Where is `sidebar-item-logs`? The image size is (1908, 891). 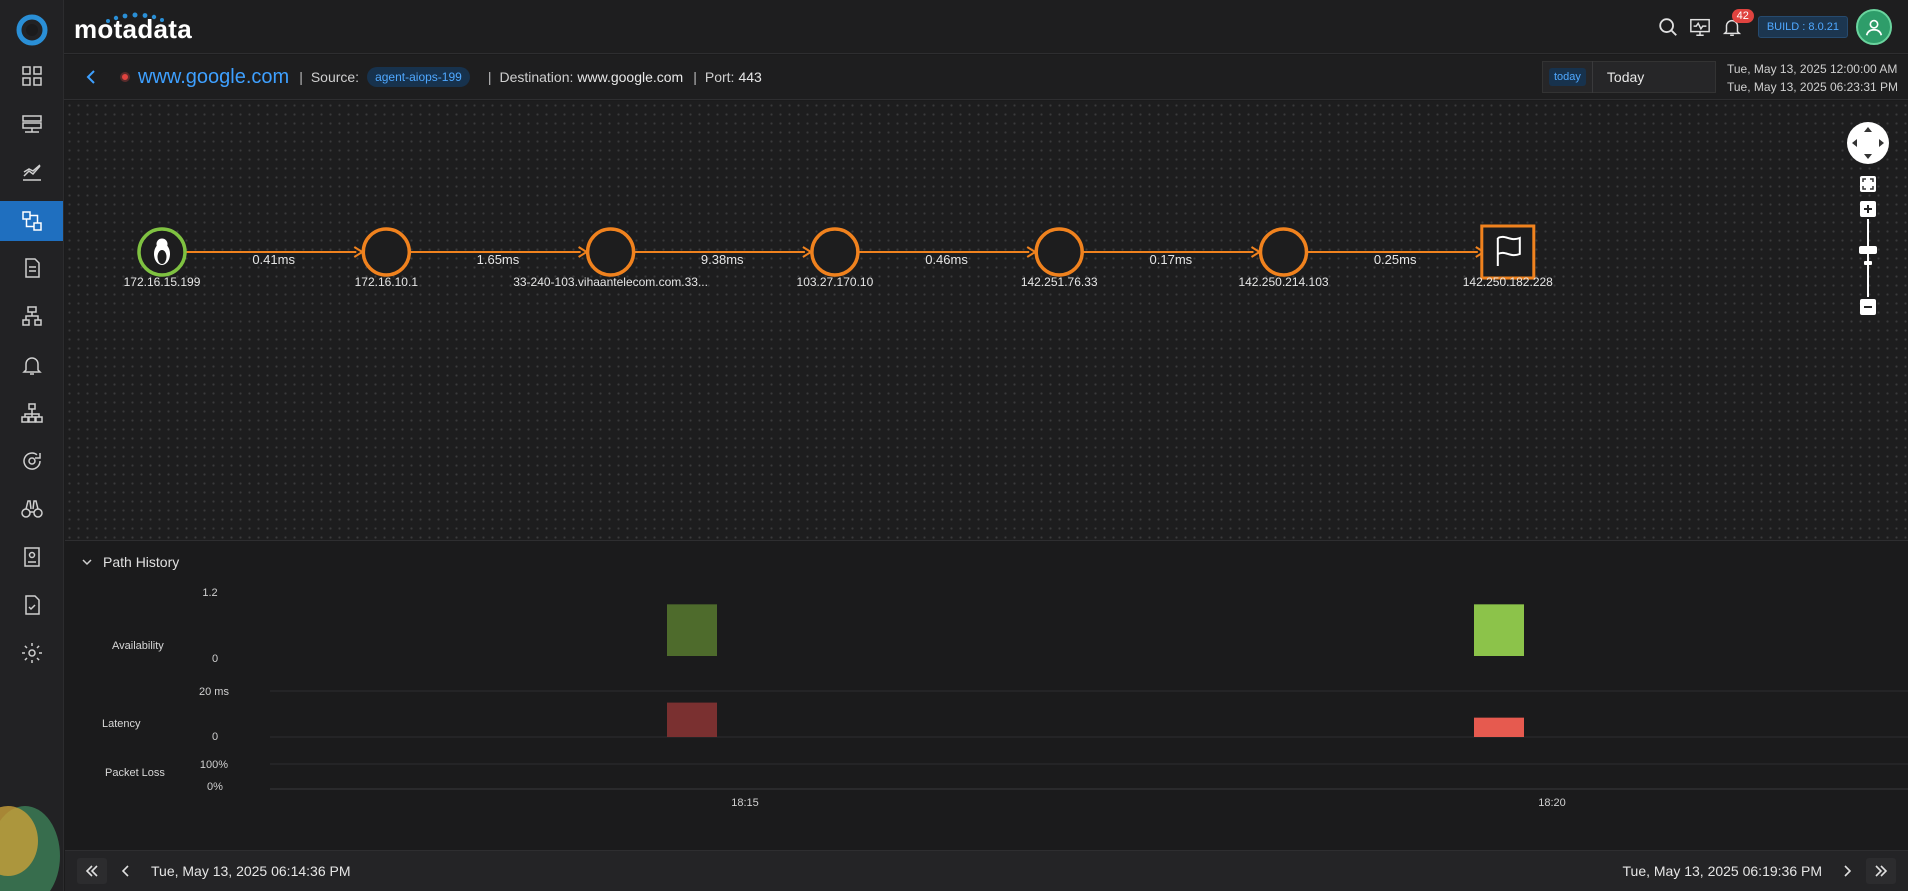
sidebar-item-logs is located at coordinates (31, 268).